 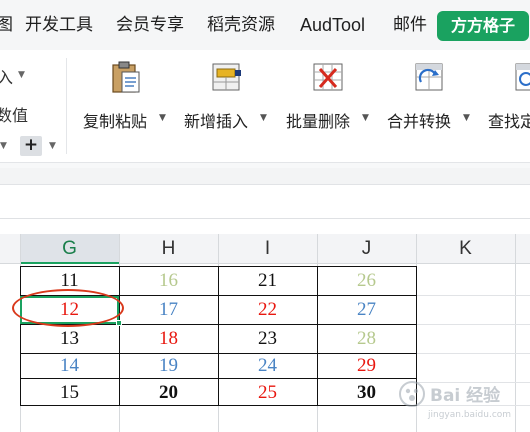 What do you see at coordinates (31, 146) in the screenshot?
I see `add-button: +` at bounding box center [31, 146].